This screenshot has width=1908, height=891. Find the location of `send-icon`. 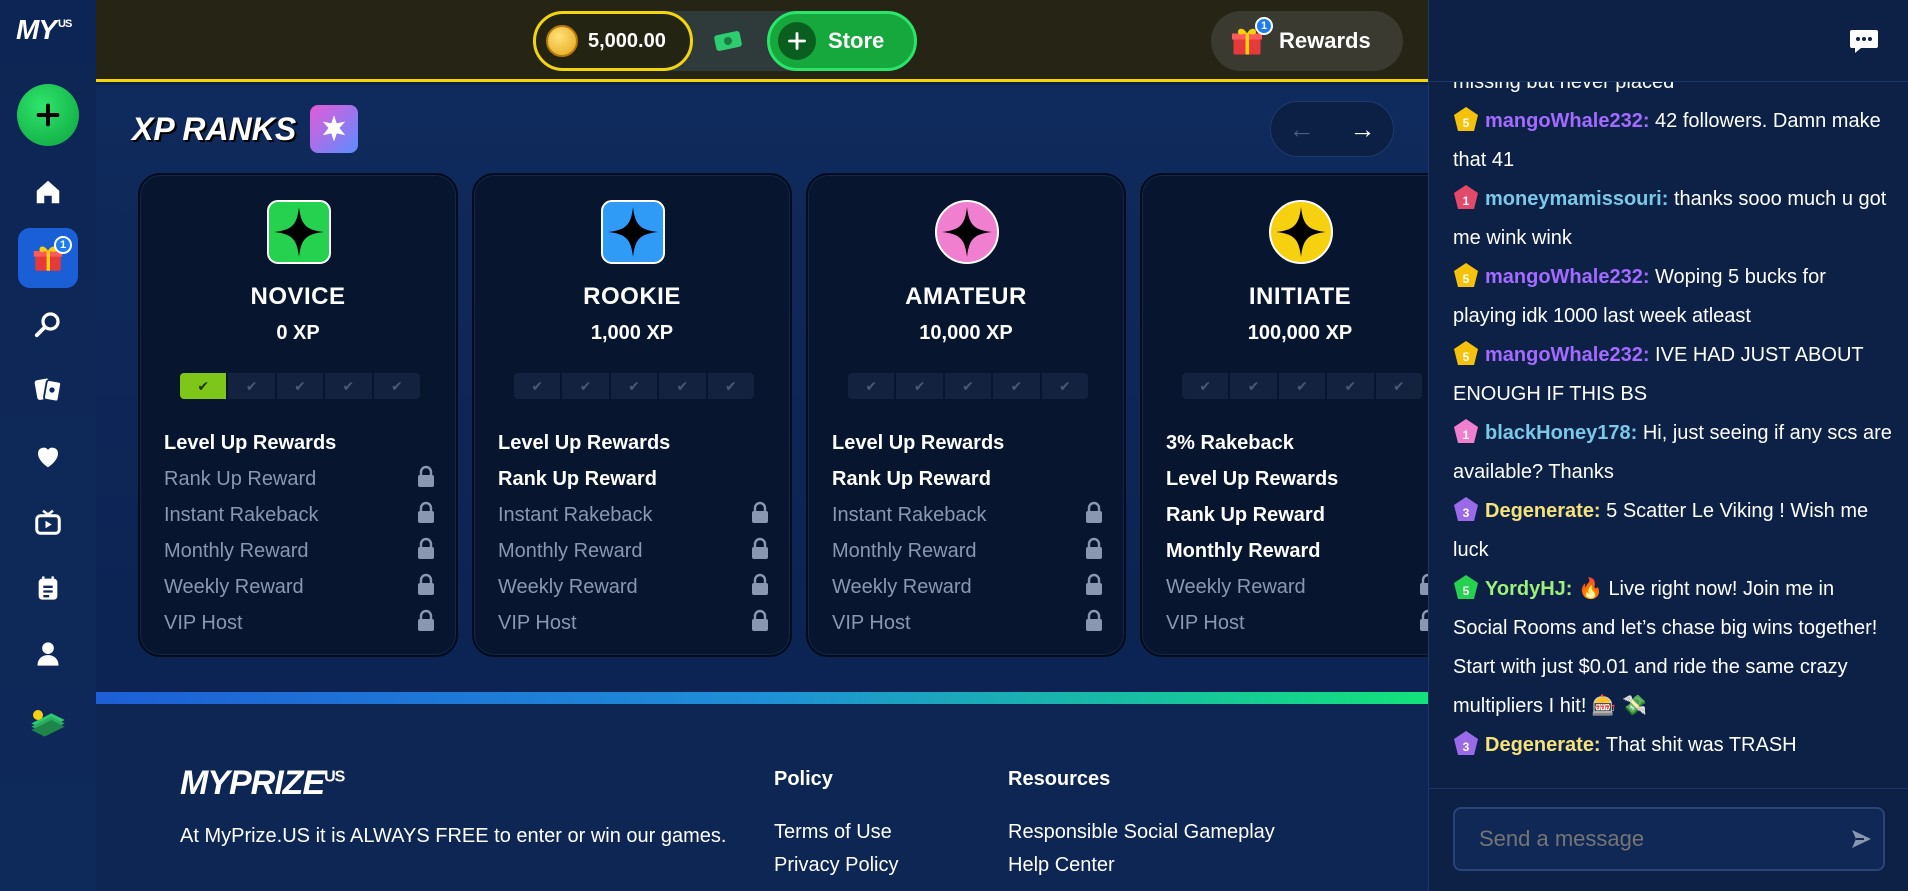

send-icon is located at coordinates (1861, 839).